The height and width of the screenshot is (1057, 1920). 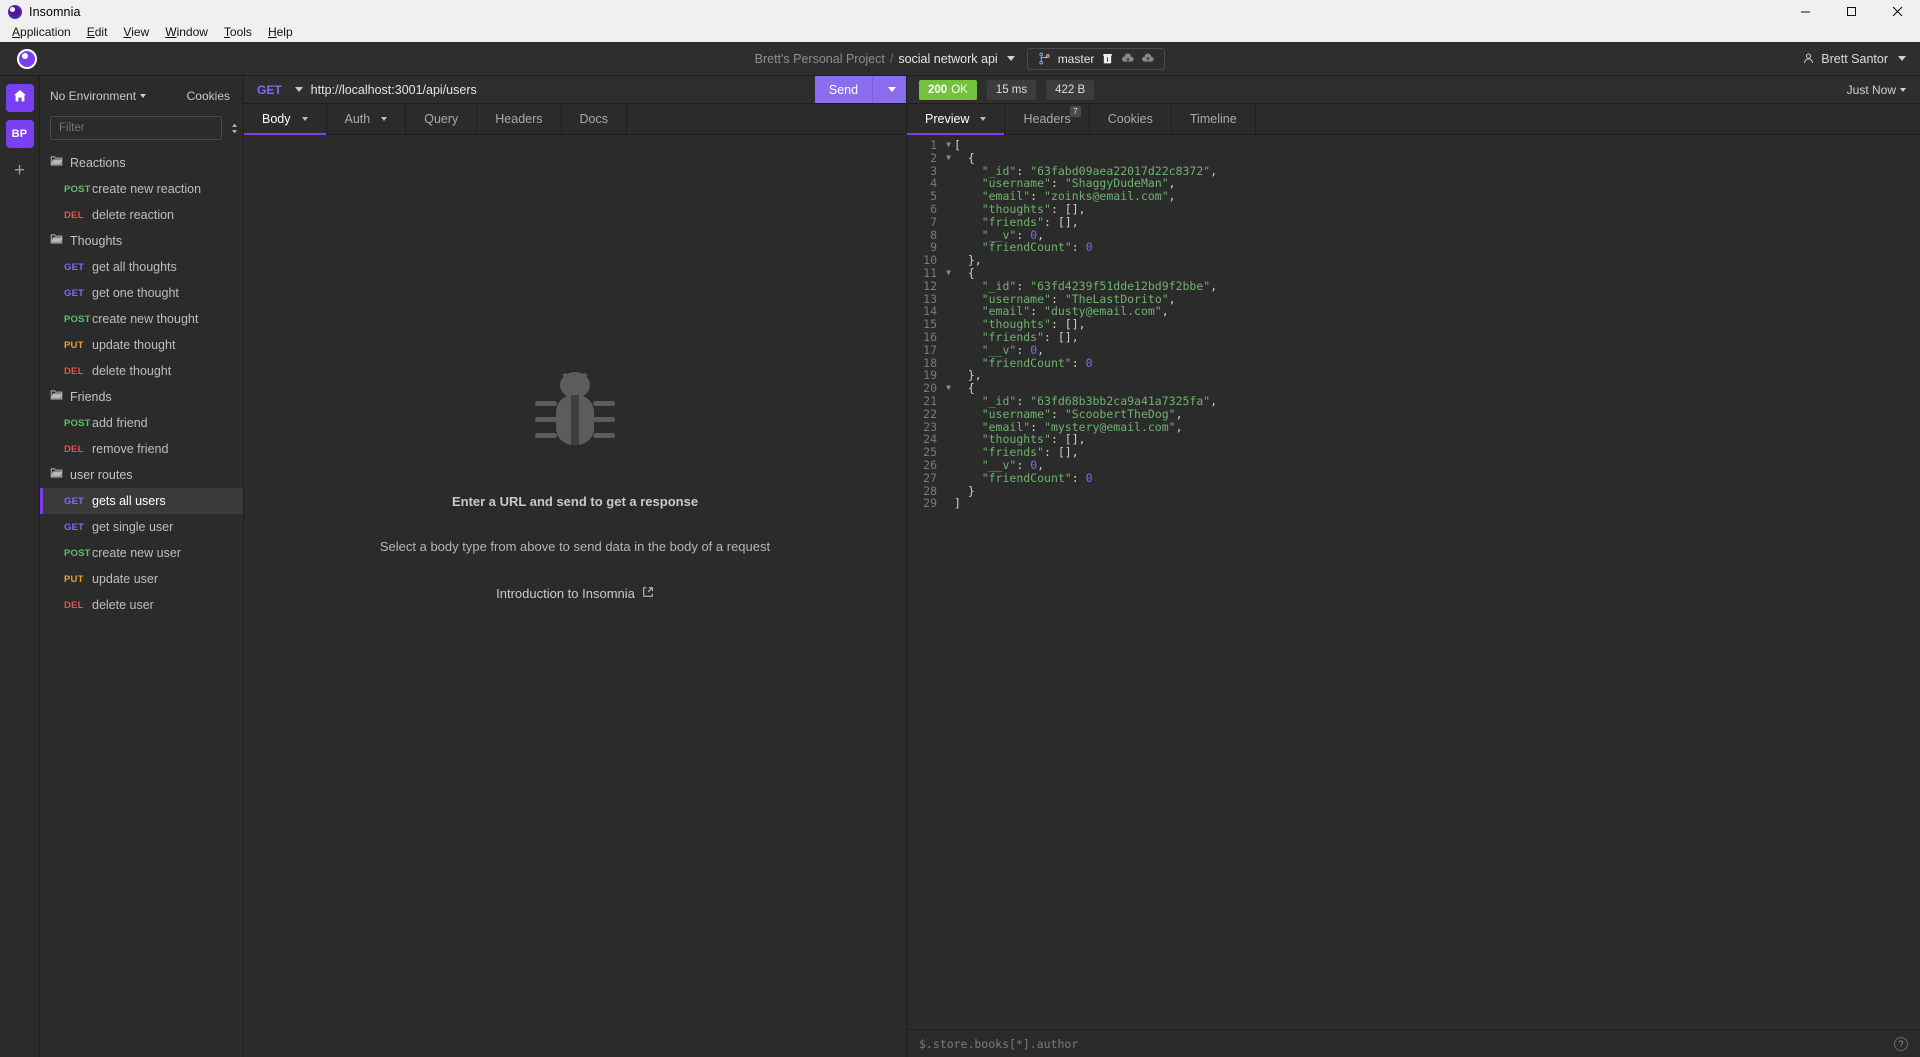 I want to click on sidebar-request-remove-friend: DEL remove friend, so click(x=141, y=449).